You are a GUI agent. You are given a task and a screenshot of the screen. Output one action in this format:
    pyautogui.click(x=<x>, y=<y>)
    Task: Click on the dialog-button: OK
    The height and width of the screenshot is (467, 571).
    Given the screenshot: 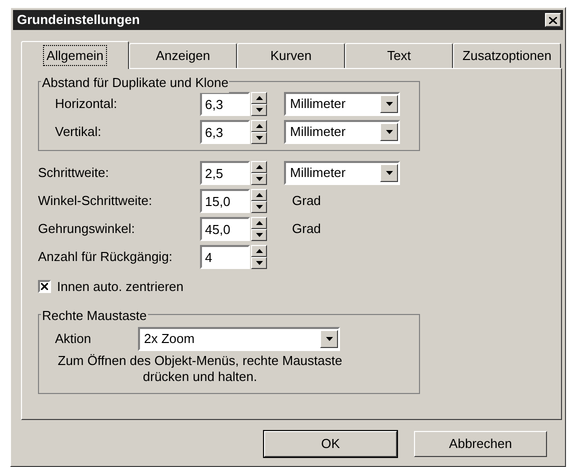 What is the action you would take?
    pyautogui.click(x=330, y=444)
    